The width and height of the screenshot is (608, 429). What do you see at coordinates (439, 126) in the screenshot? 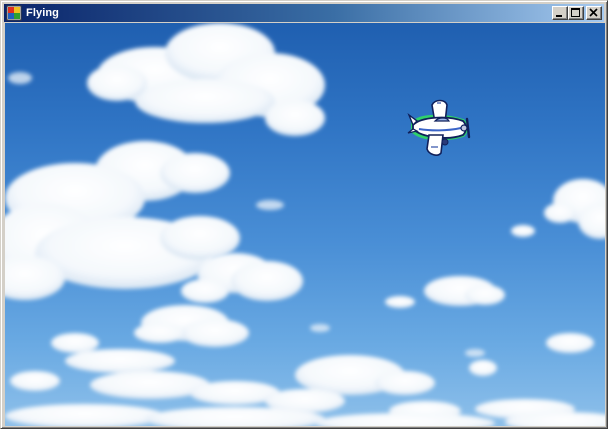
I see `airplane-icon` at bounding box center [439, 126].